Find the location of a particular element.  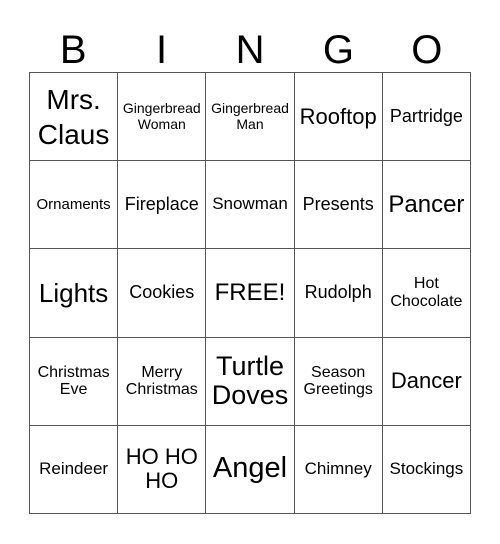

bingo-cell: Gingerbread Man is located at coordinates (250, 117).